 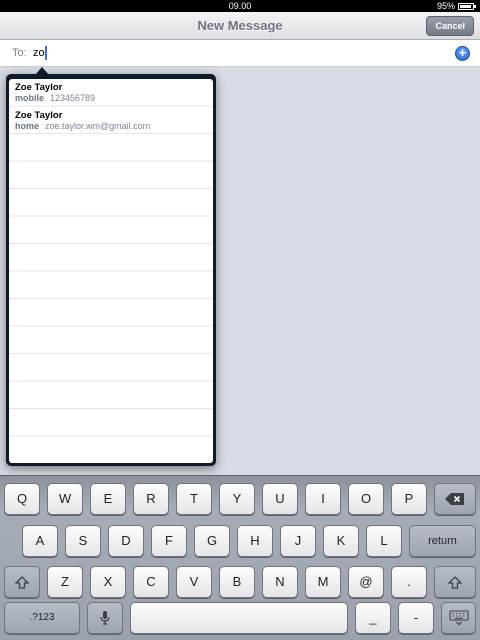 What do you see at coordinates (169, 541) in the screenshot?
I see `key-f: F` at bounding box center [169, 541].